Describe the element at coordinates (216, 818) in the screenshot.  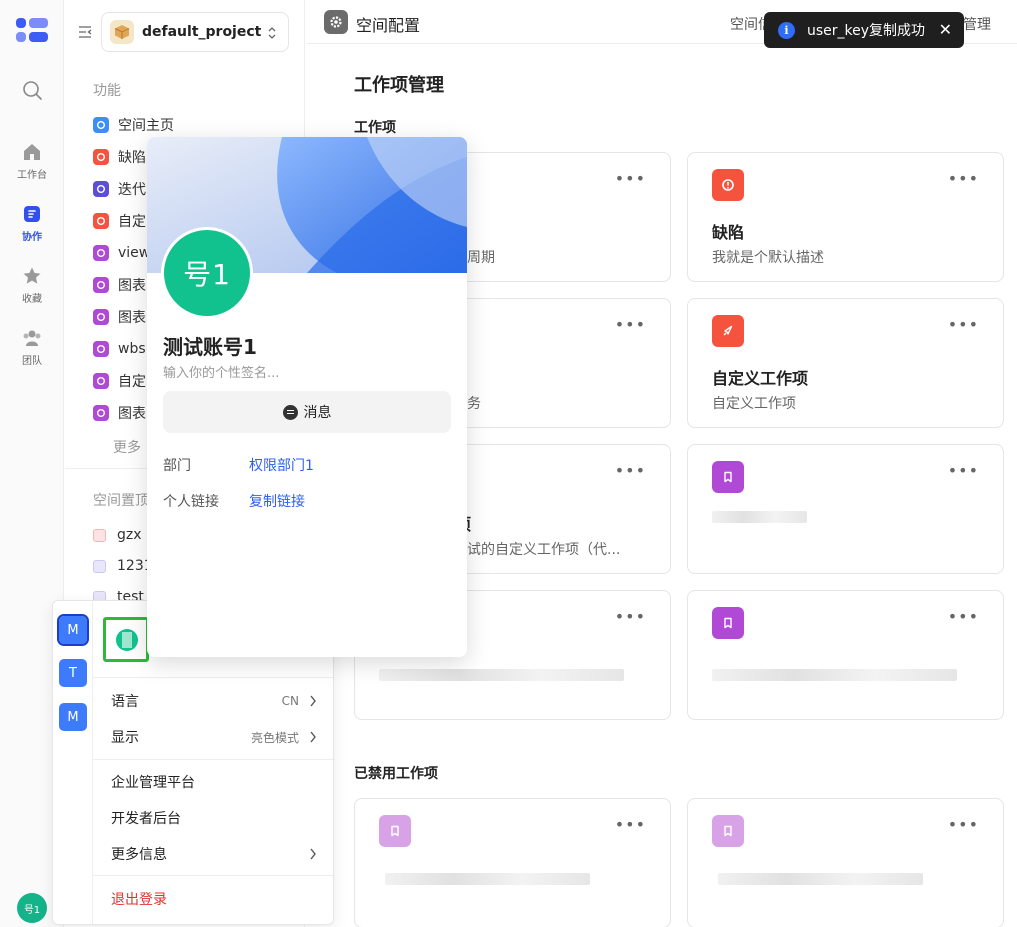
I see `menu-item: 开发者后台` at that location.